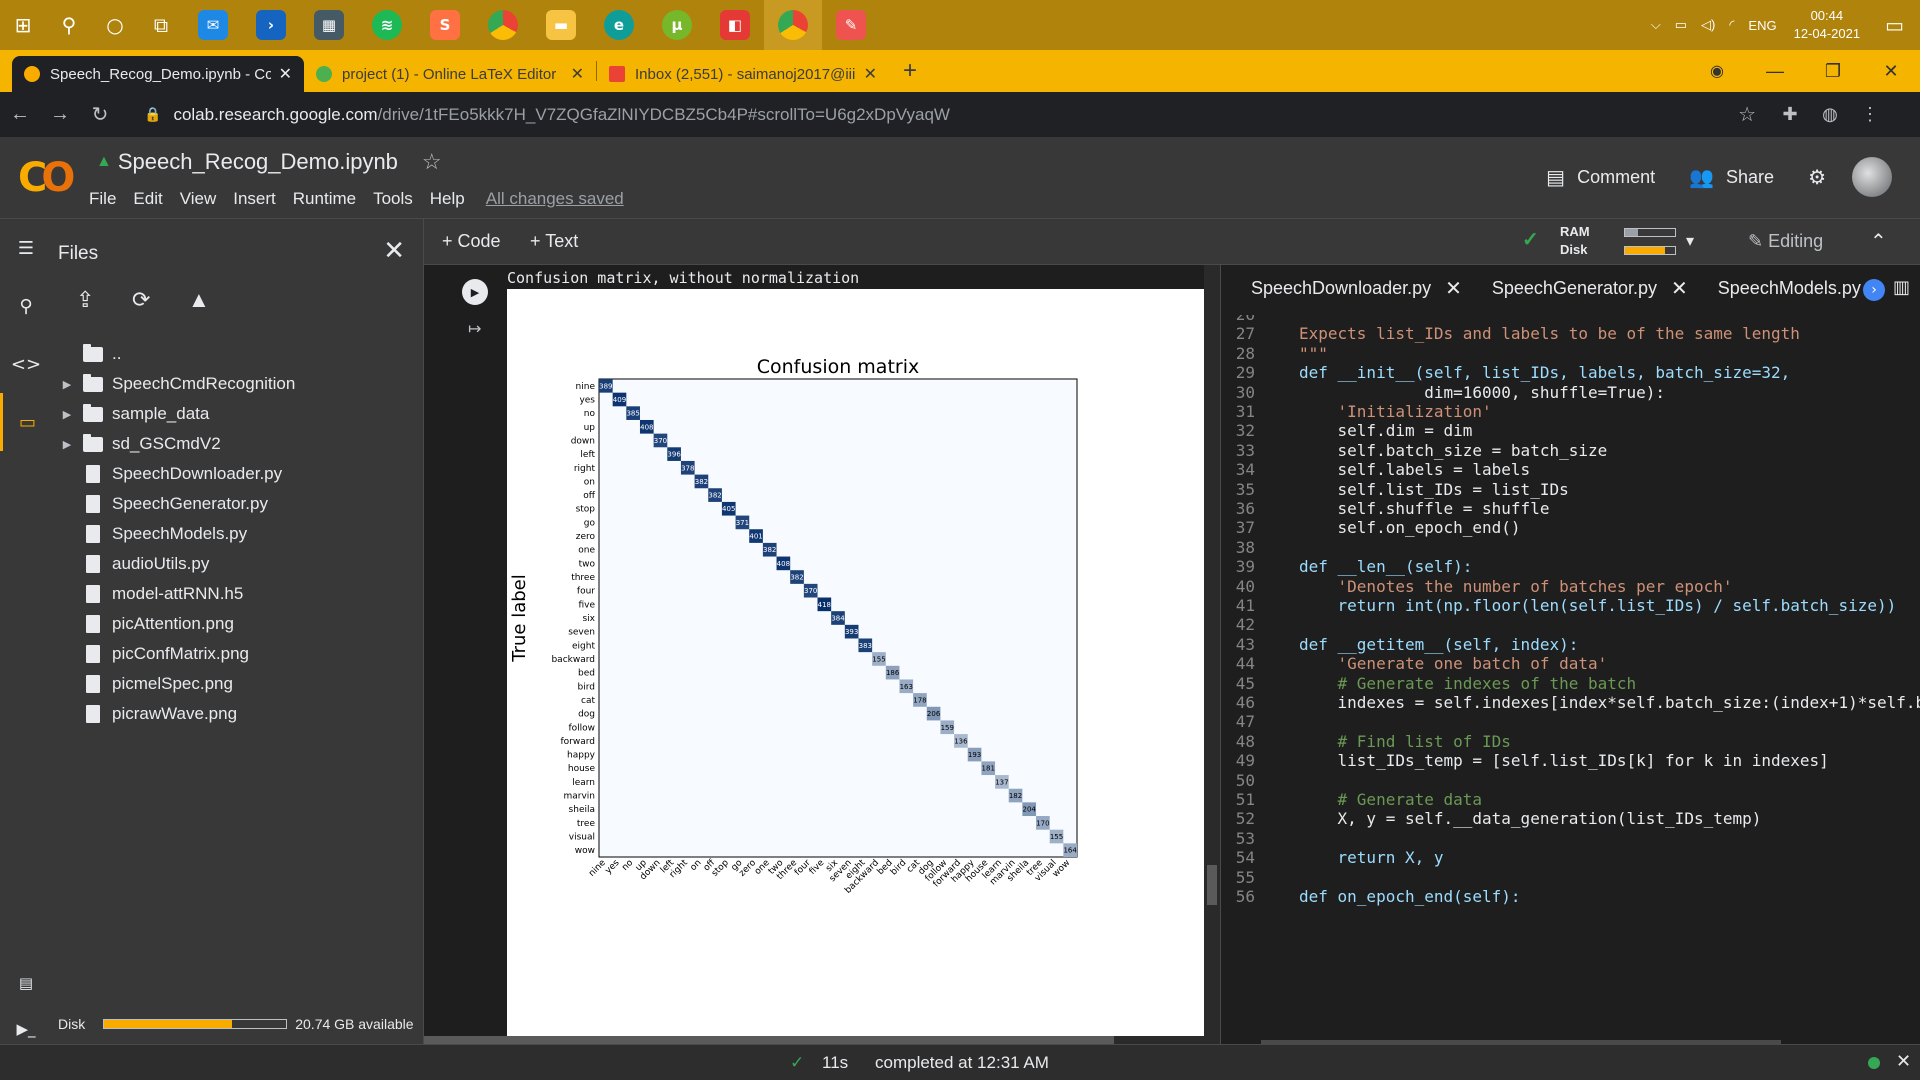 This screenshot has width=1920, height=1080. I want to click on browser-tab-overleaf: project (1) - Online LaTeX Editor ✕, so click(450, 74).